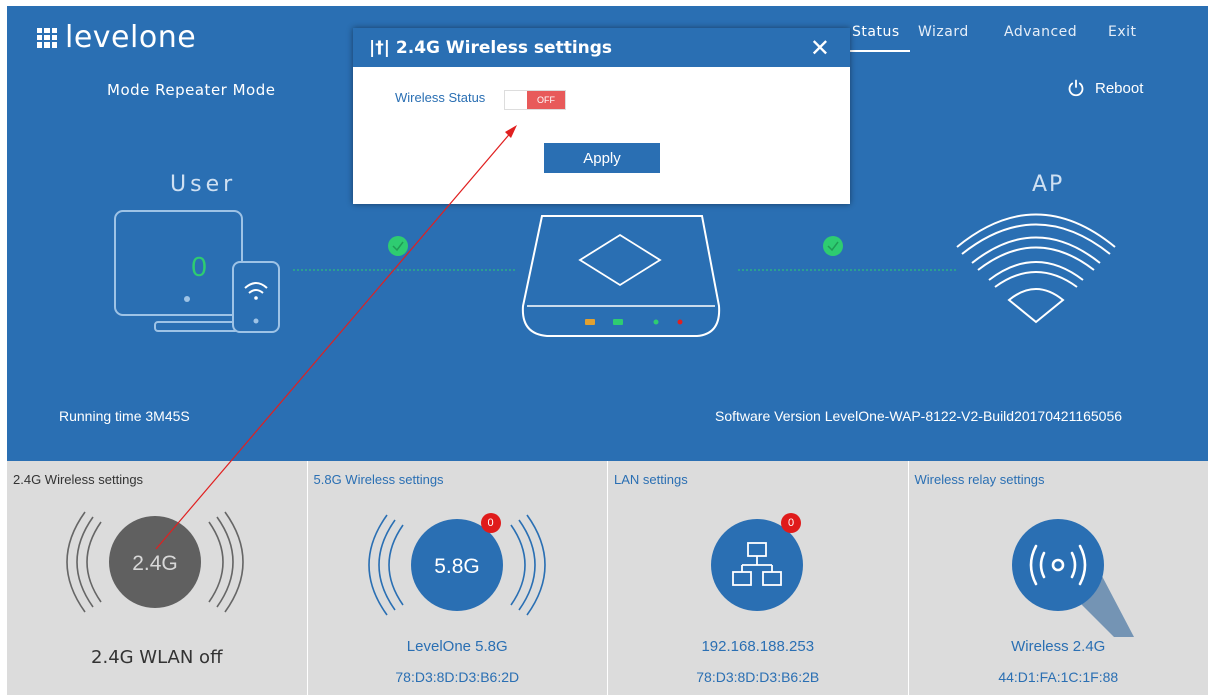 This screenshot has height=695, width=1209. I want to click on modal-header: |†| 2.4G Wireless settings, so click(601, 47).